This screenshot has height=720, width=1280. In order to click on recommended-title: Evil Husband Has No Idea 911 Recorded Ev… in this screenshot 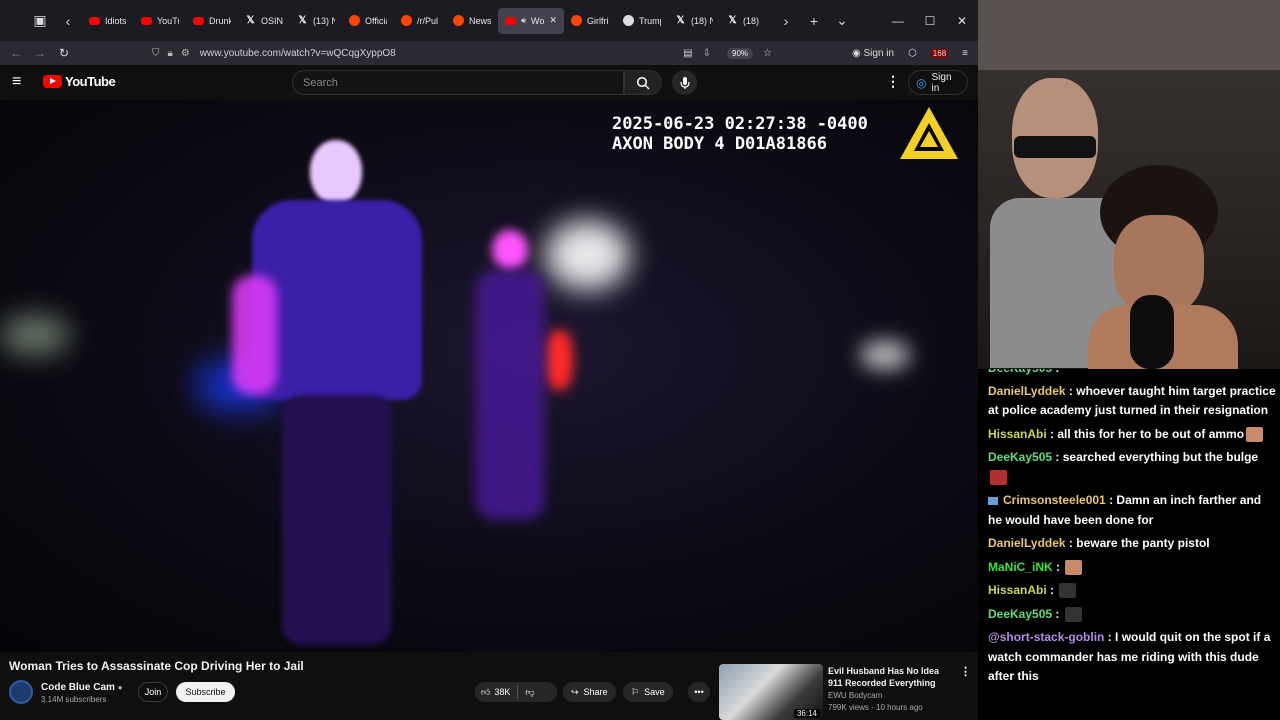, I will do `click(890, 677)`.